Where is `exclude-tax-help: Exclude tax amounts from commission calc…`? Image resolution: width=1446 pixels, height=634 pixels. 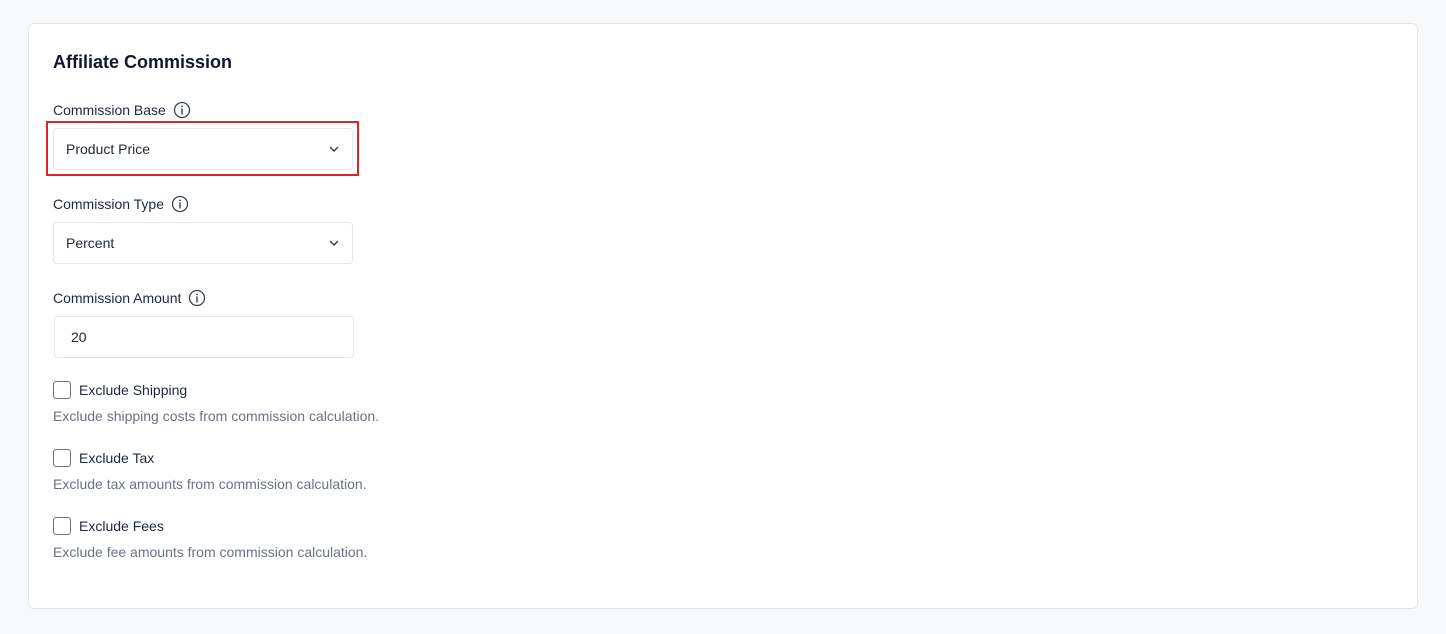 exclude-tax-help: Exclude tax amounts from commission calc… is located at coordinates (210, 484).